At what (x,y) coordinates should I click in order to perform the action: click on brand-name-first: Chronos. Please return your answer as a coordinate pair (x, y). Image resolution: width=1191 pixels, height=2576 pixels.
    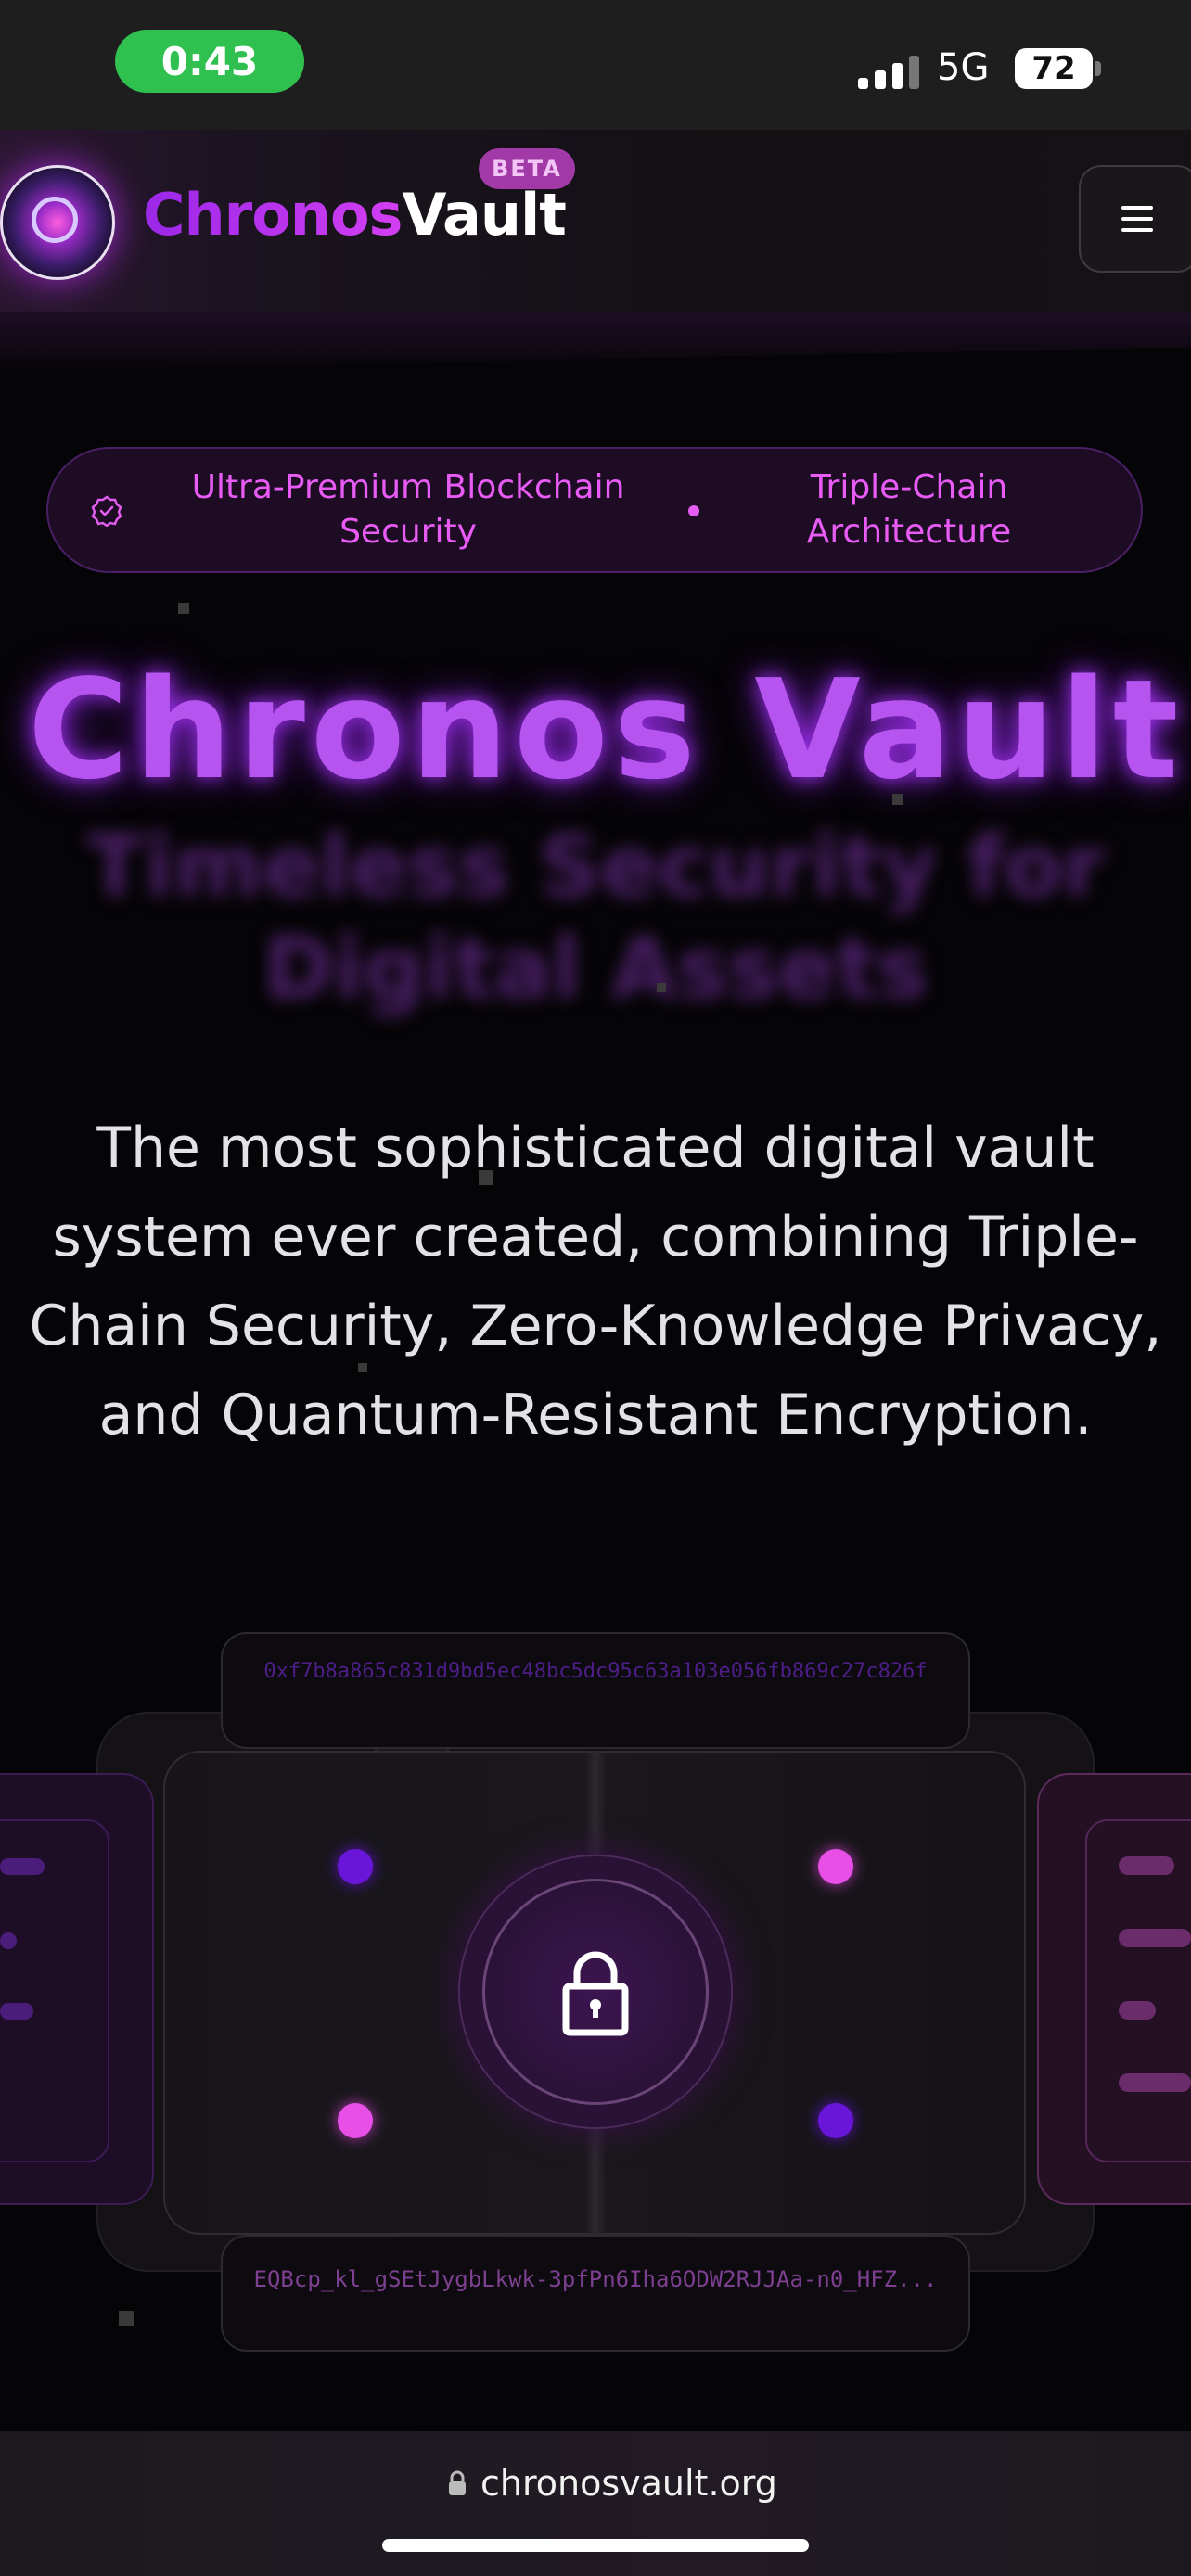
    Looking at the image, I should click on (273, 215).